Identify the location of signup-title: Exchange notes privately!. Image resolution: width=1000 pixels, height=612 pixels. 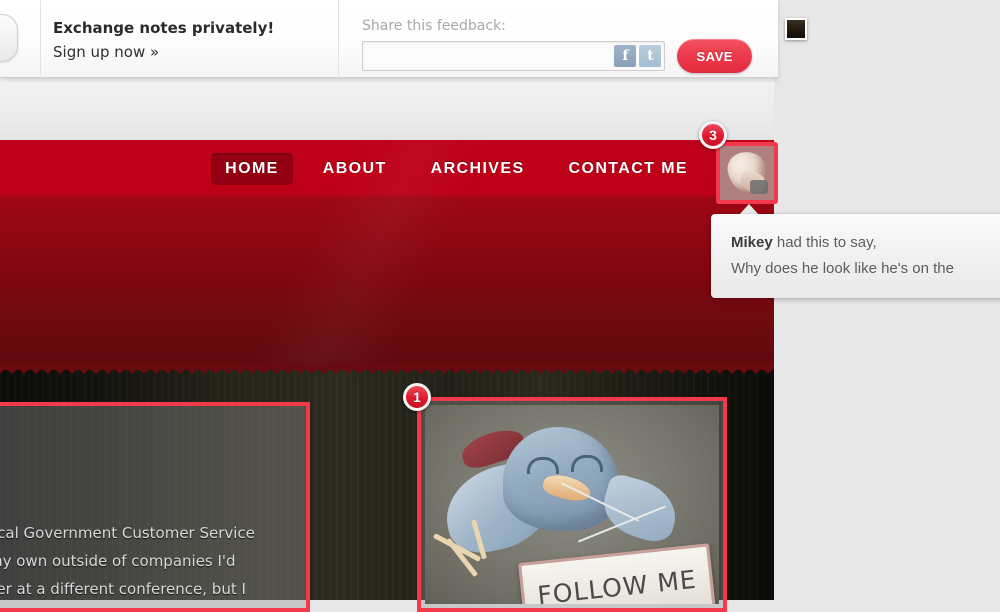
(164, 28).